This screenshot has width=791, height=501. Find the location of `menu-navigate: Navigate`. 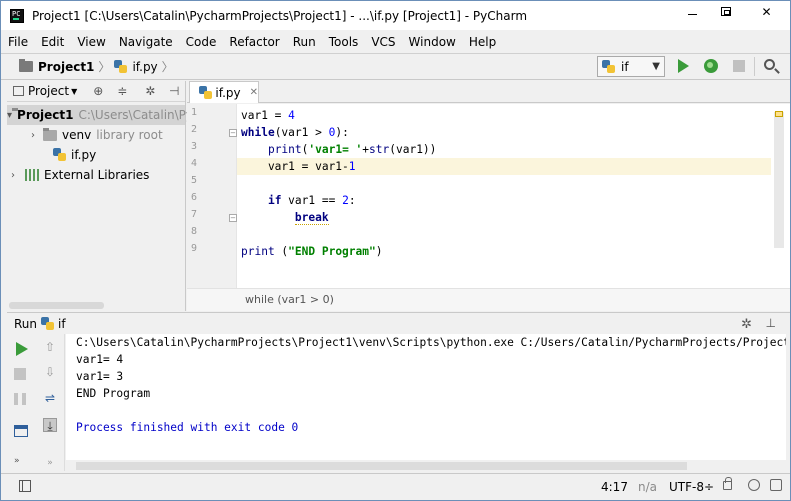

menu-navigate: Navigate is located at coordinates (145, 42).